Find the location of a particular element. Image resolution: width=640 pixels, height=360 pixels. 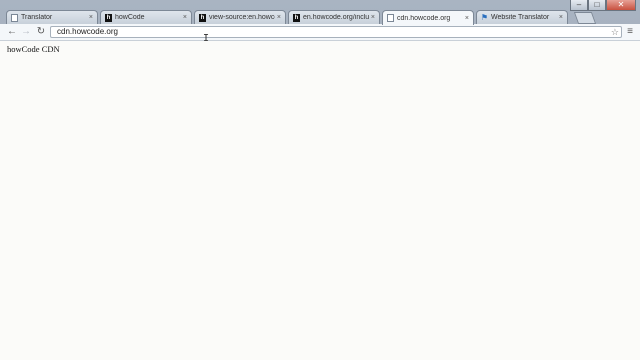

tab-howcode: h howCode × is located at coordinates (146, 17).